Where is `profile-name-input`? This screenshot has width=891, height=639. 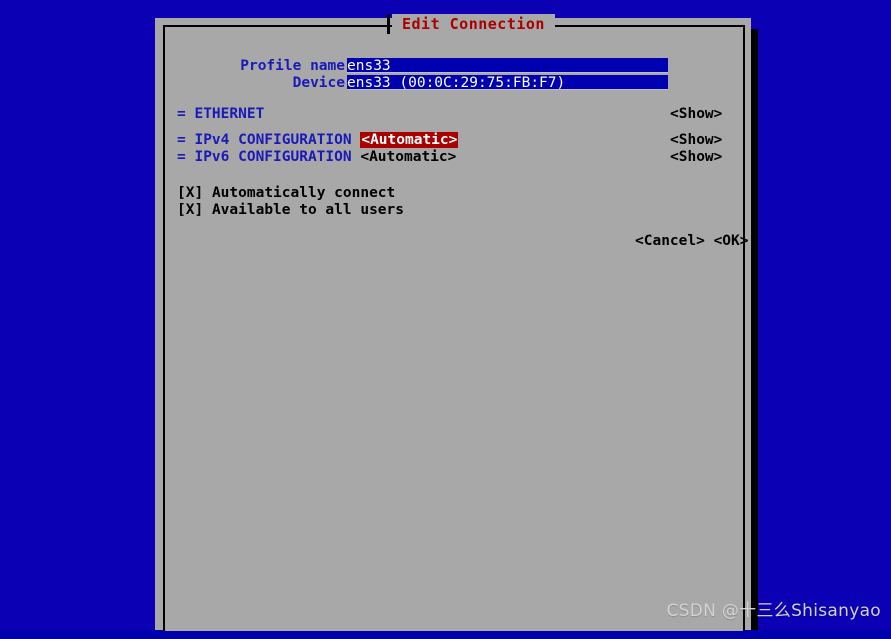
profile-name-input is located at coordinates (507, 65).